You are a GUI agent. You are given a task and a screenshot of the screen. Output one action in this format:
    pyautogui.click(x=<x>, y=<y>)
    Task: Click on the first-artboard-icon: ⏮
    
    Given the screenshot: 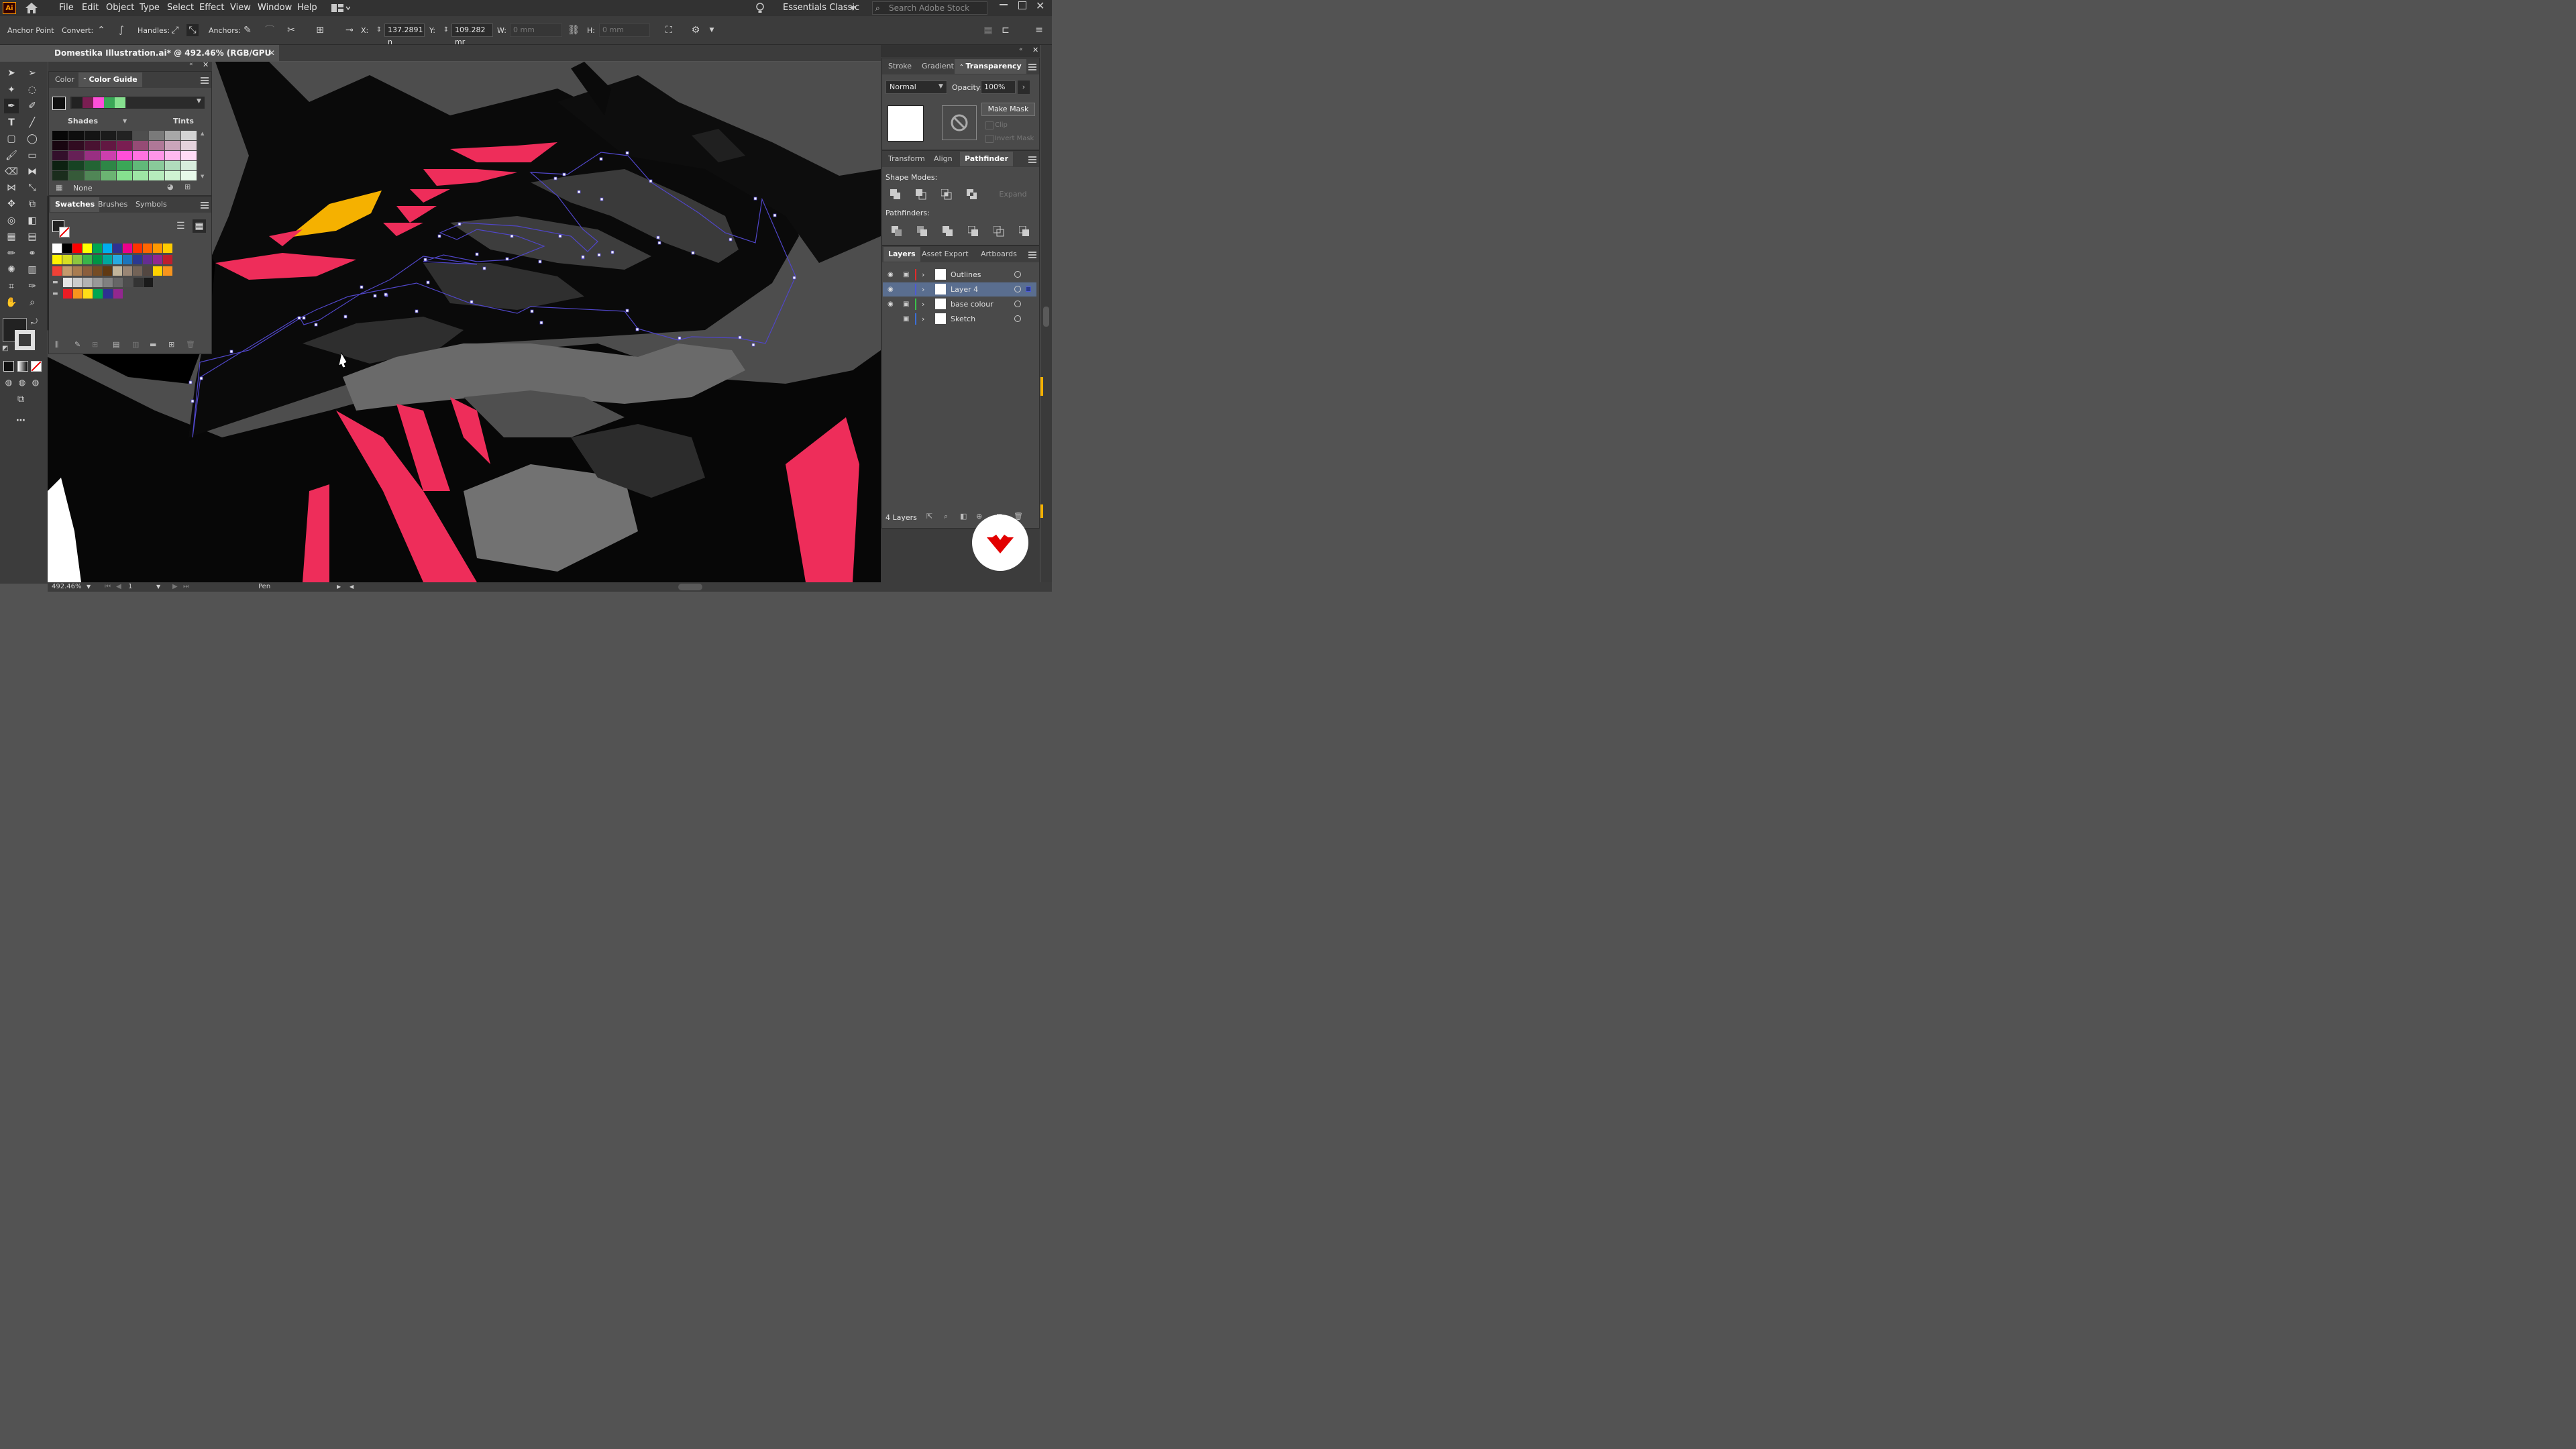 What is the action you would take?
    pyautogui.click(x=108, y=587)
    